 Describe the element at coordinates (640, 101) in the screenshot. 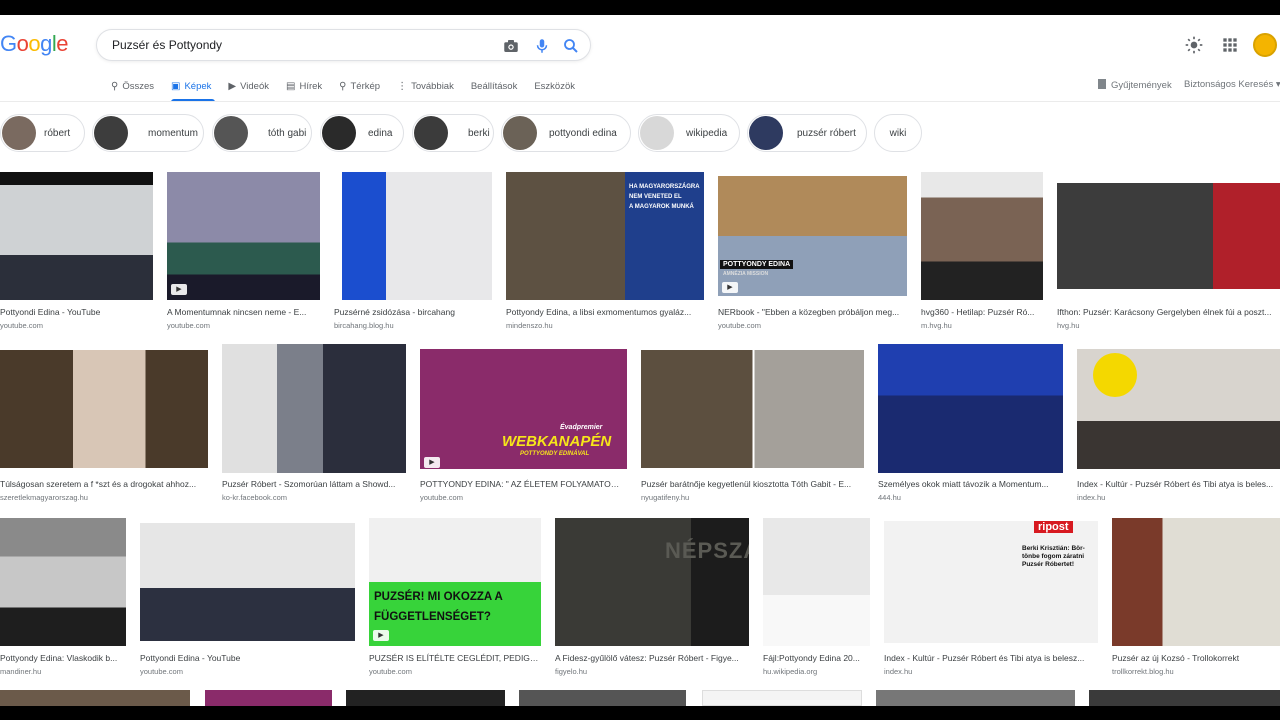

I see `header-divider` at that location.